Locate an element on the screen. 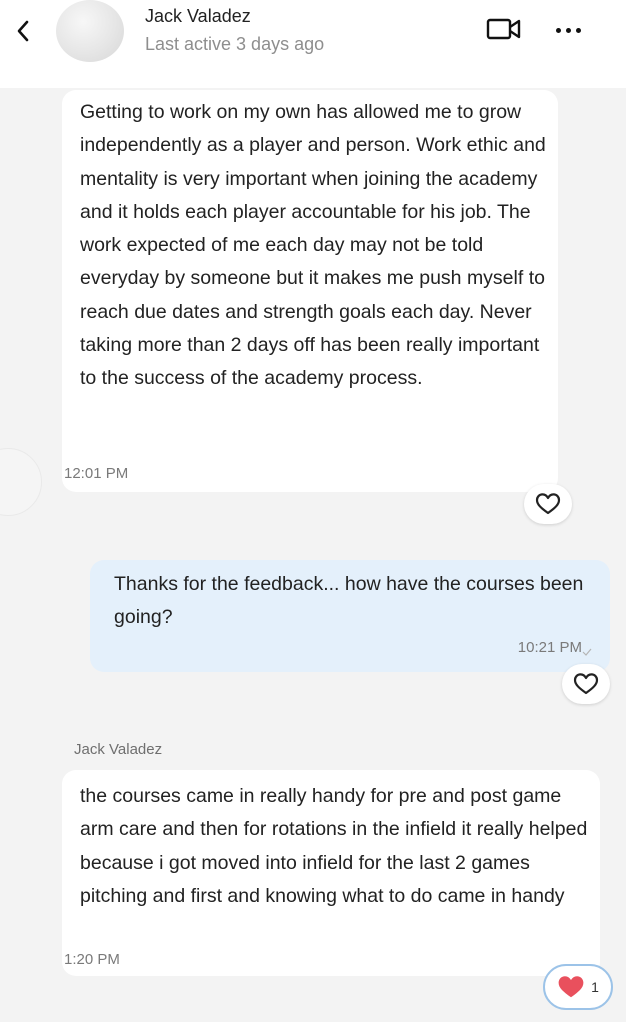 The height and width of the screenshot is (1022, 626). like-reaction-button: 1 is located at coordinates (578, 987).